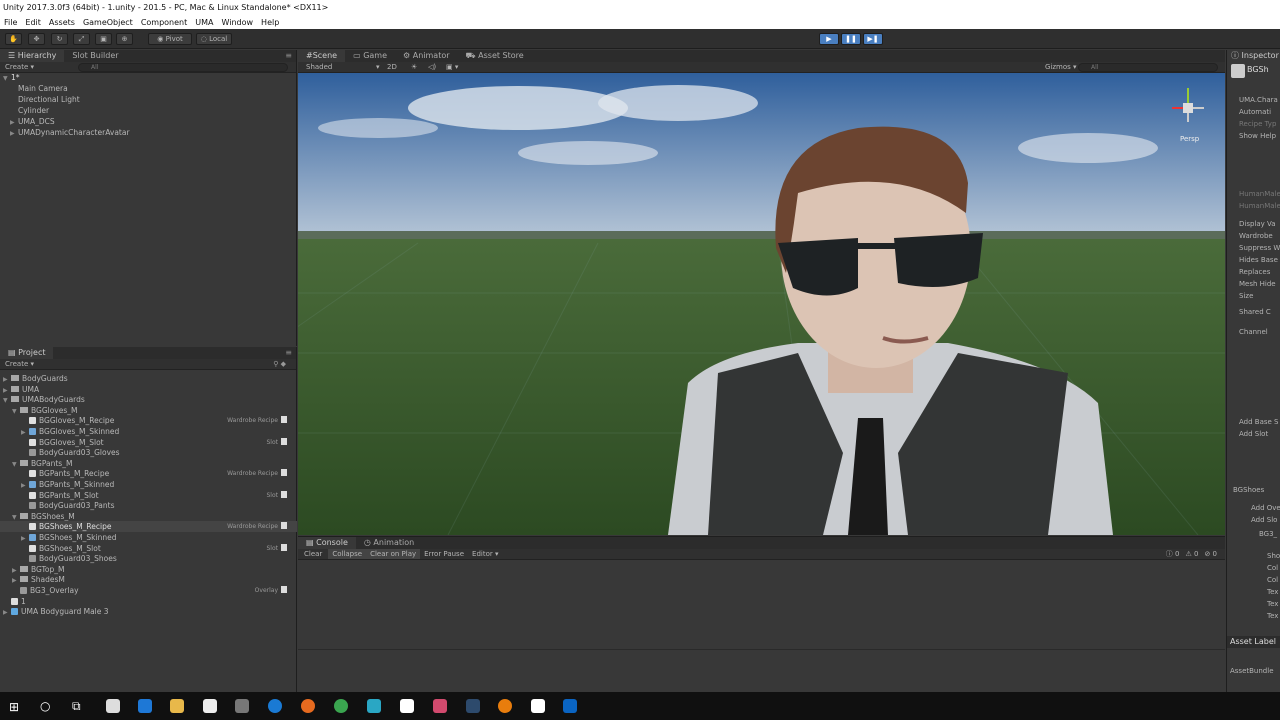 The width and height of the screenshot is (1280, 720). Describe the element at coordinates (1210, 554) in the screenshot. I see `error-count-toggle: ⊘ 0` at that location.